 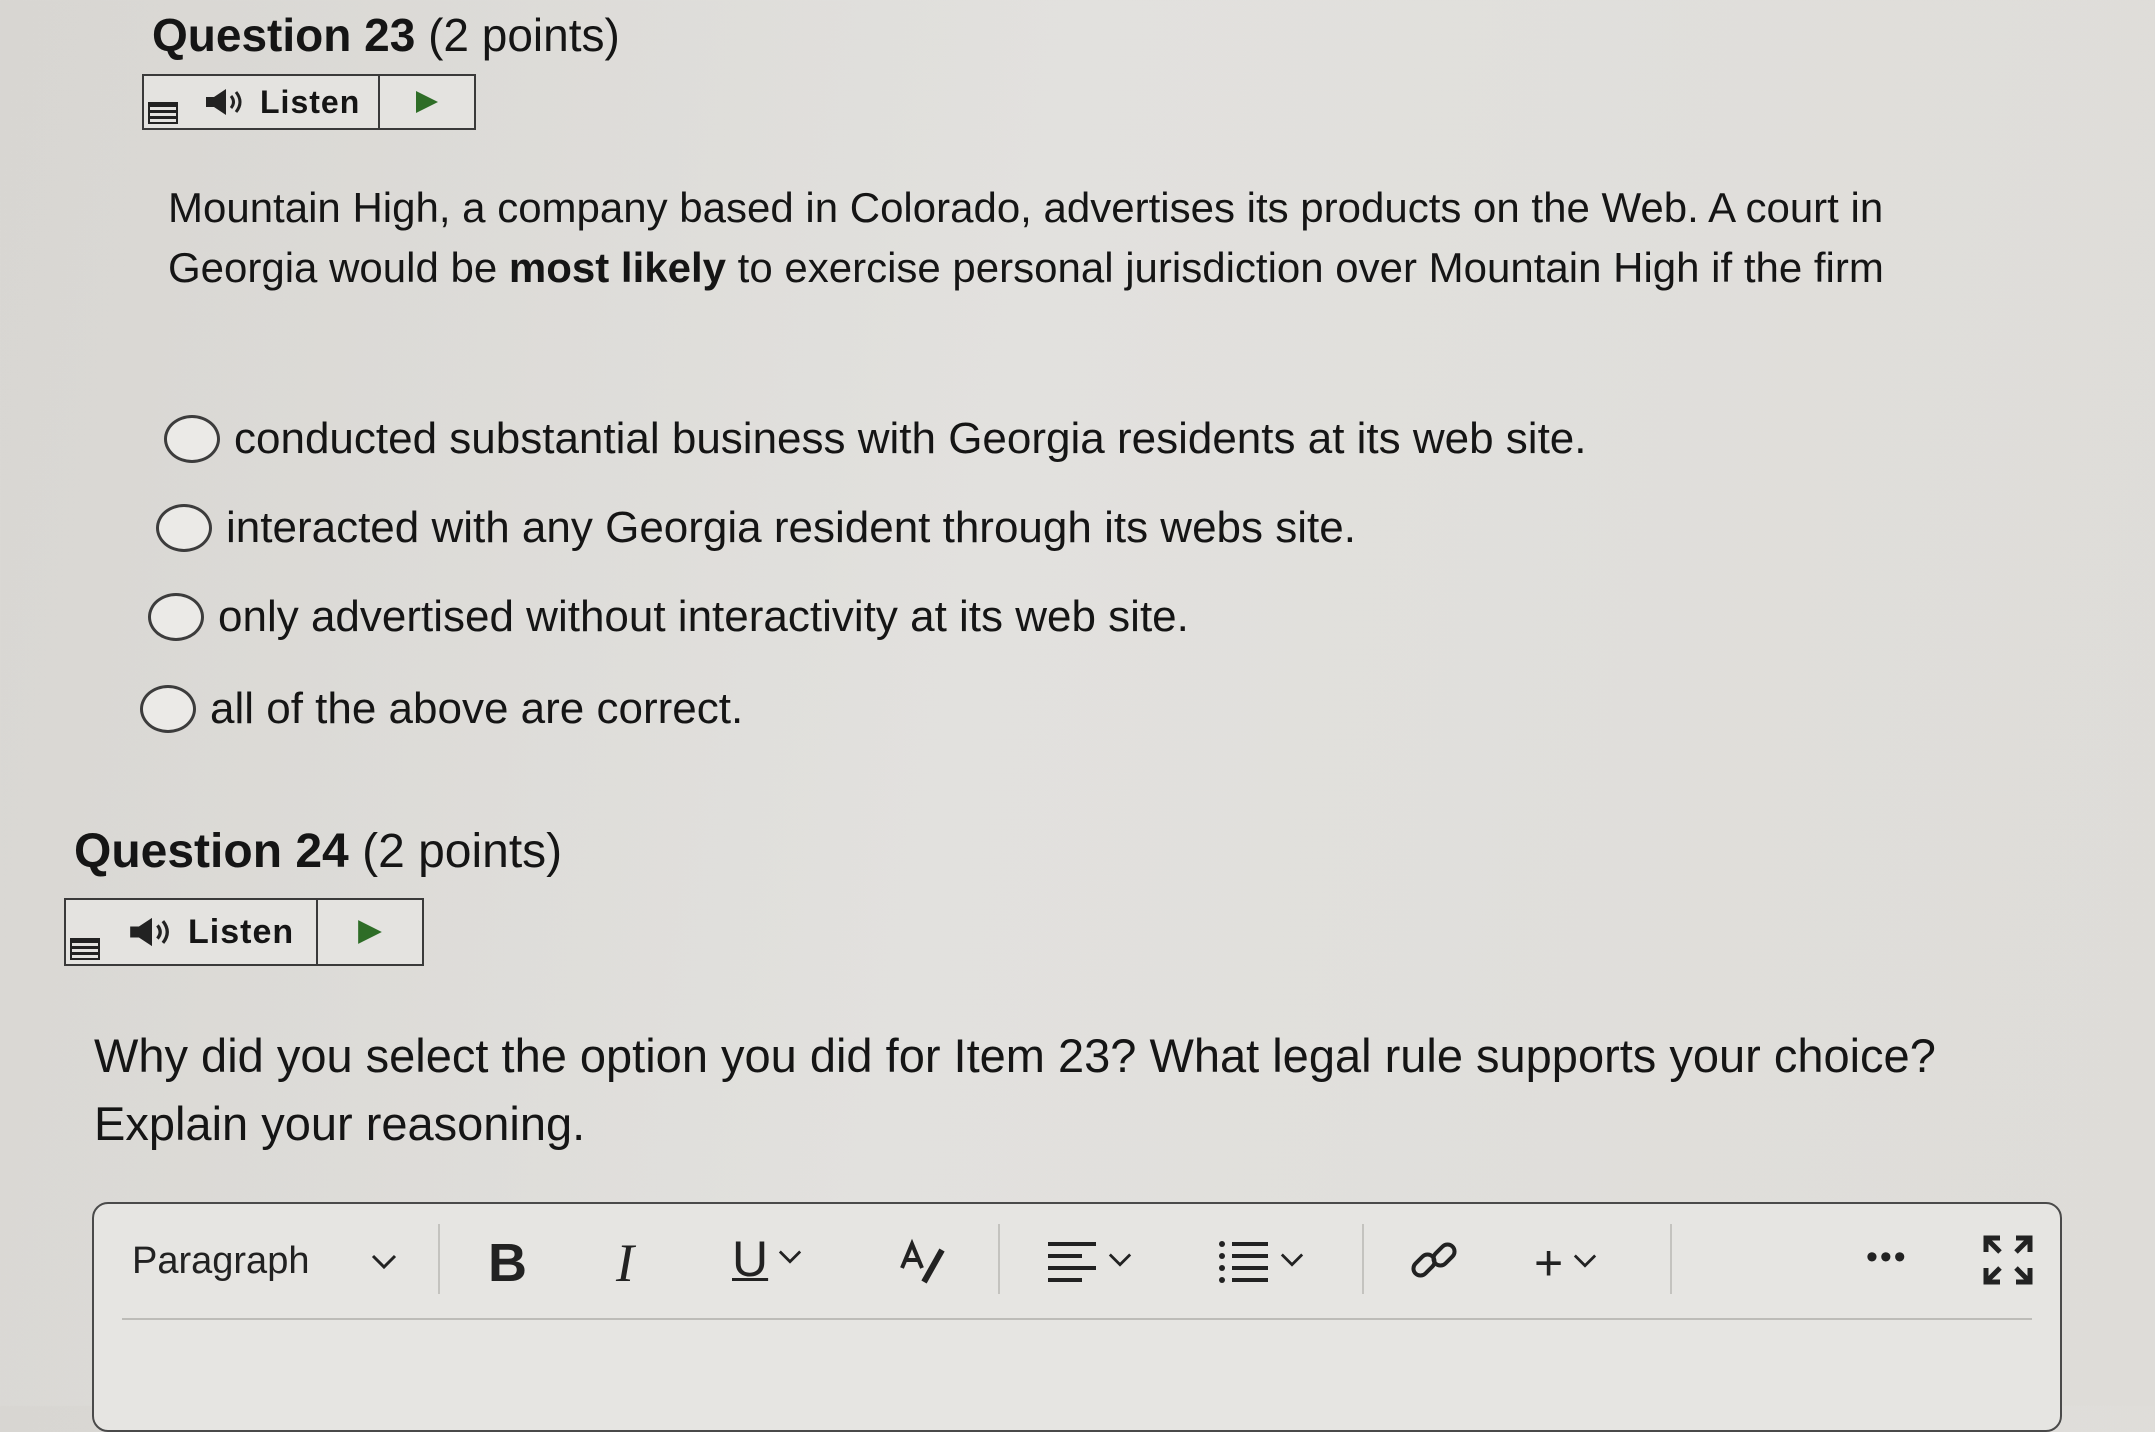 I want to click on answer-option-4: all of the above are correct., so click(x=441, y=709).